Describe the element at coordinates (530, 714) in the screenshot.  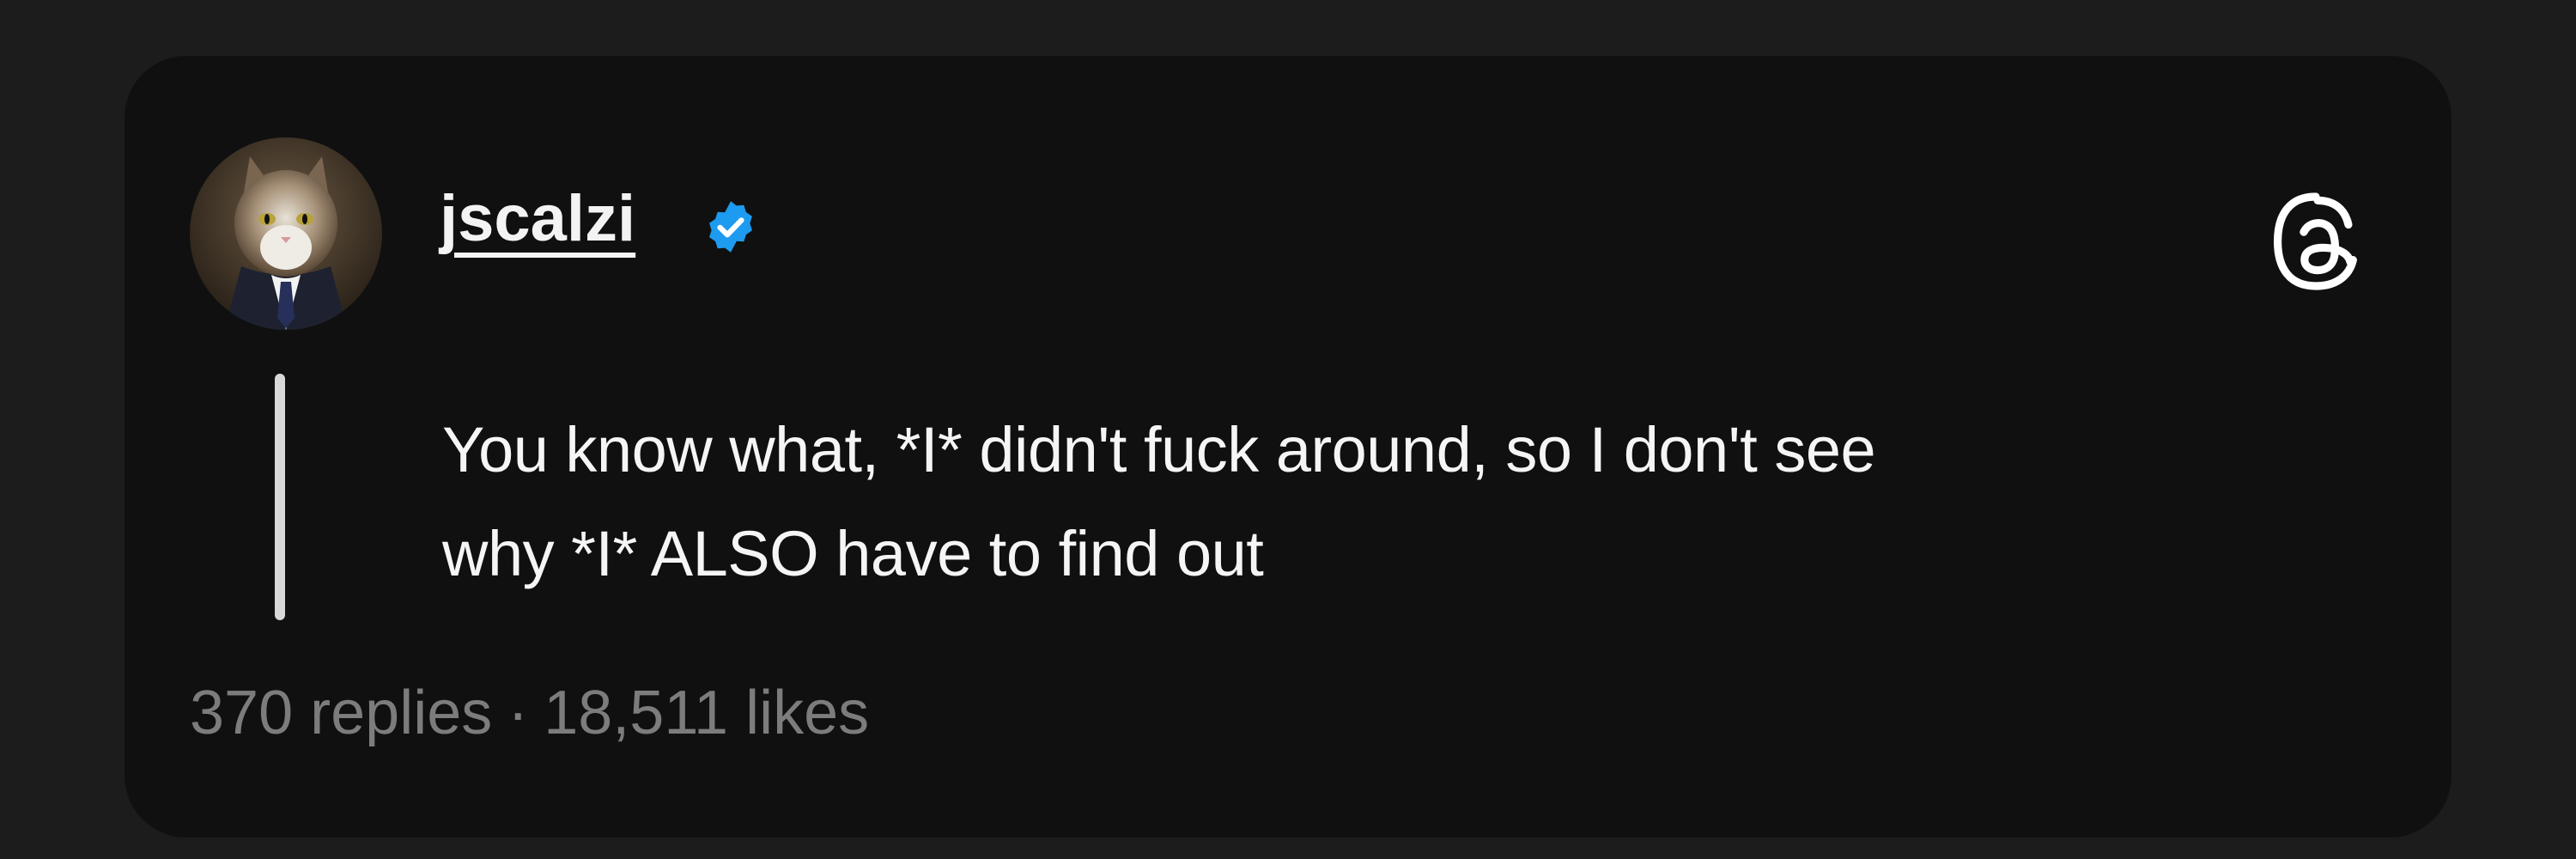
I see `post-stats: 370 replies · 18,511 likes` at that location.